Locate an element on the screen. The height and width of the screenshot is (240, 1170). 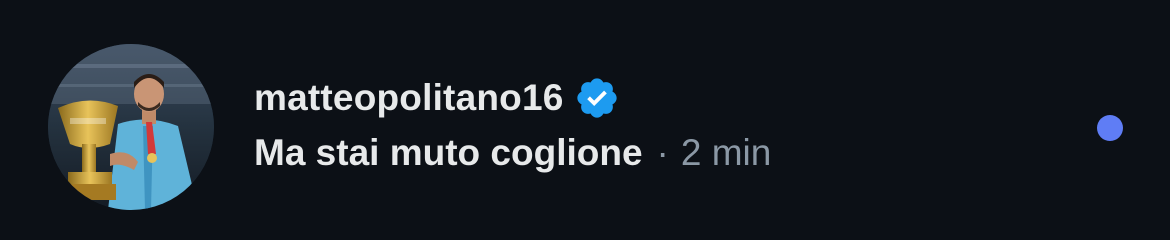
message-line: Ma stai muto coglione · 2 min is located at coordinates (512, 158).